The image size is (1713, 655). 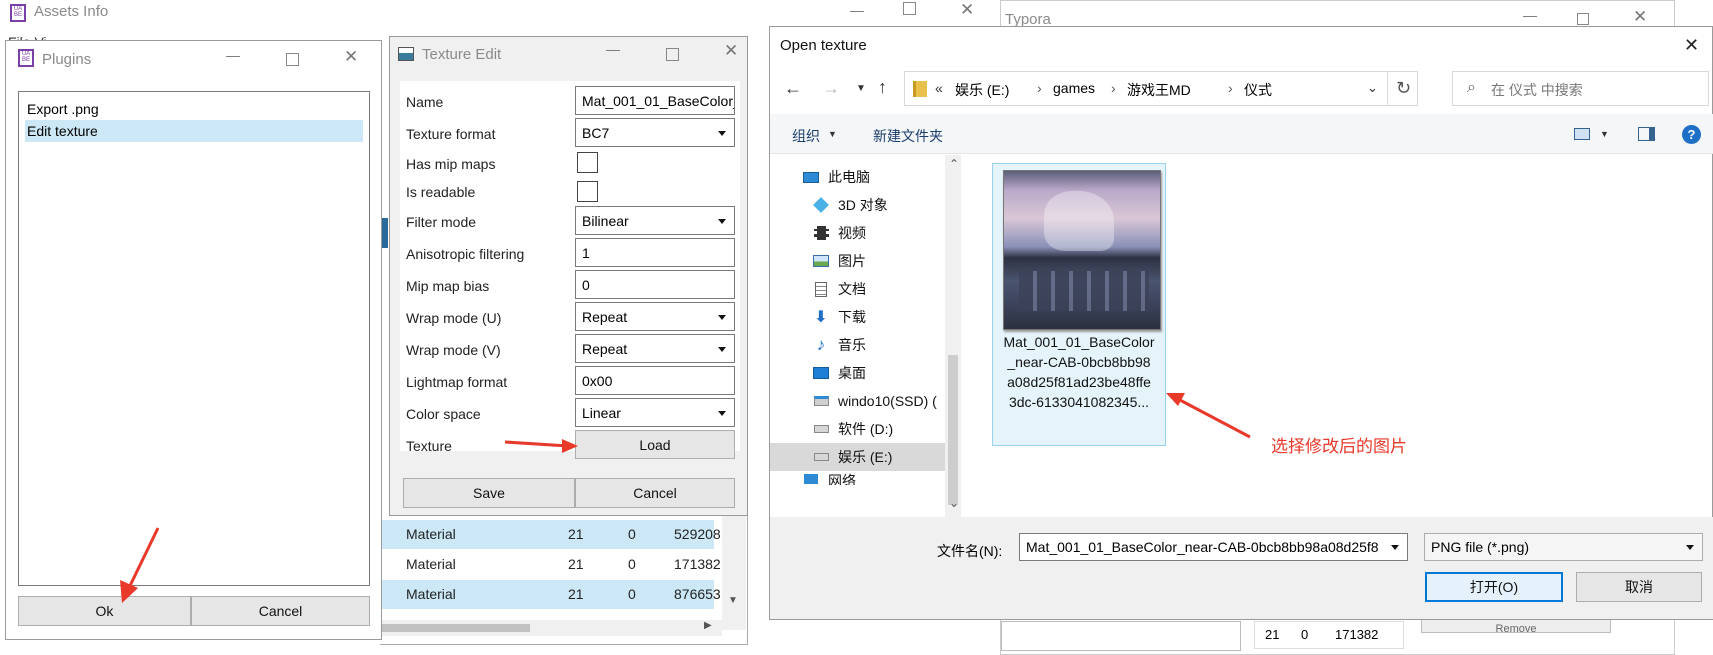 I want to click on arrow-to-file-tile, so click(x=1208, y=416).